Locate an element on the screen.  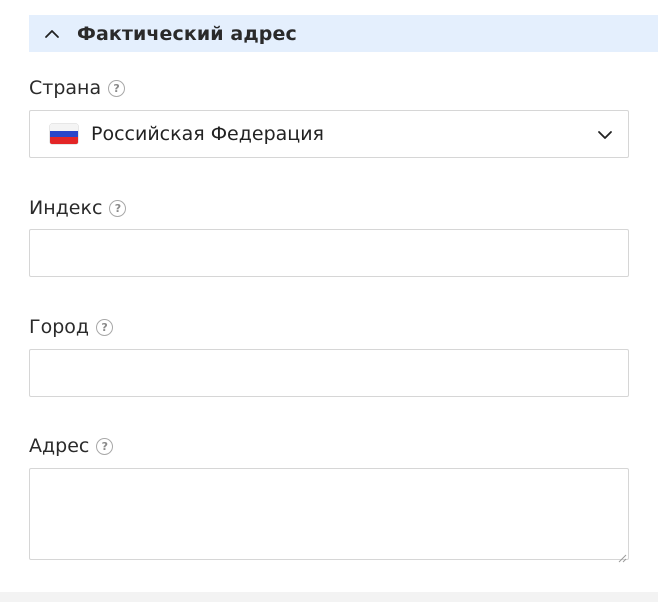
city-input is located at coordinates (329, 373).